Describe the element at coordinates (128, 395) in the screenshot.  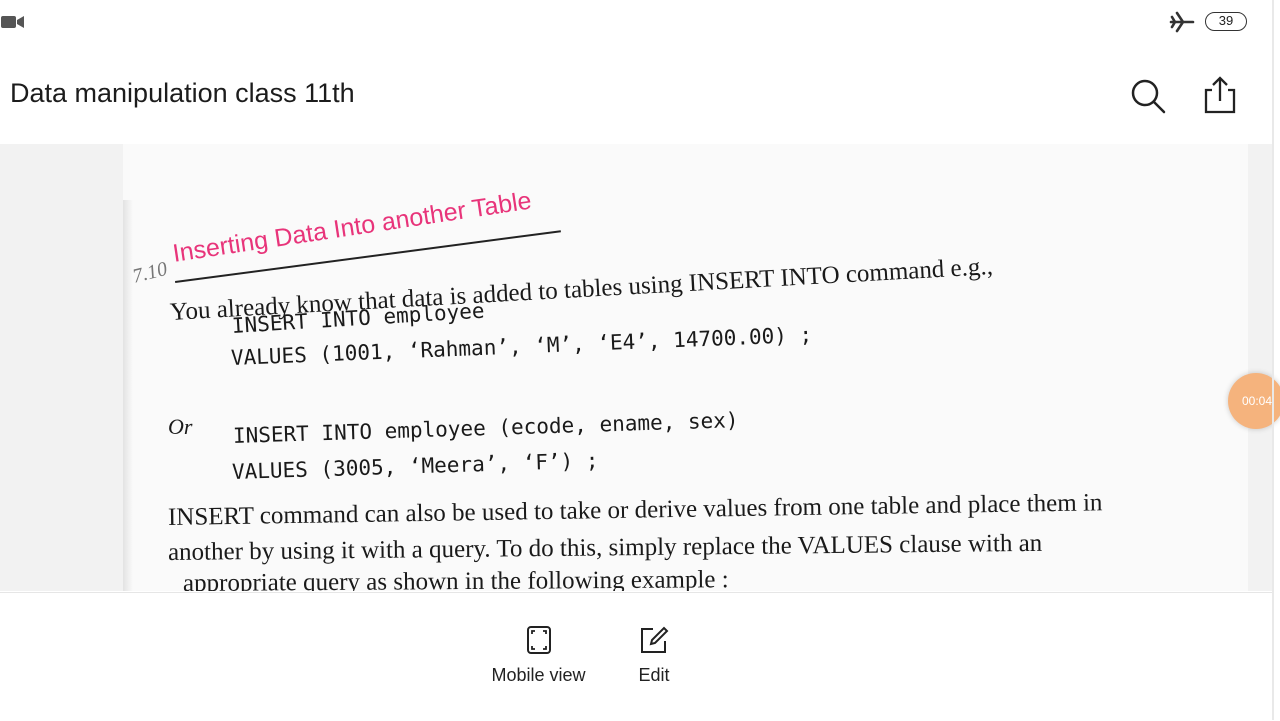
I see `page-shadow` at that location.